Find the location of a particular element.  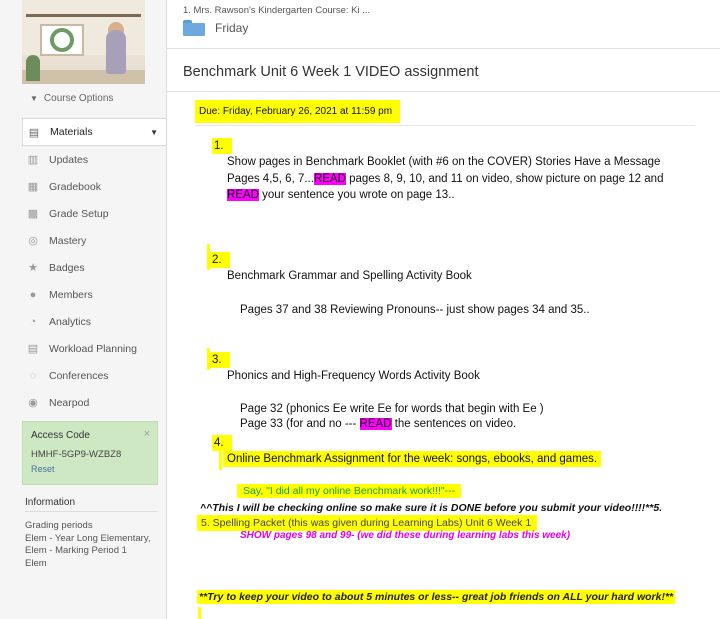

page-title: Benchmark Unit 6 Week 1 VIDEO assignment is located at coordinates (331, 72).